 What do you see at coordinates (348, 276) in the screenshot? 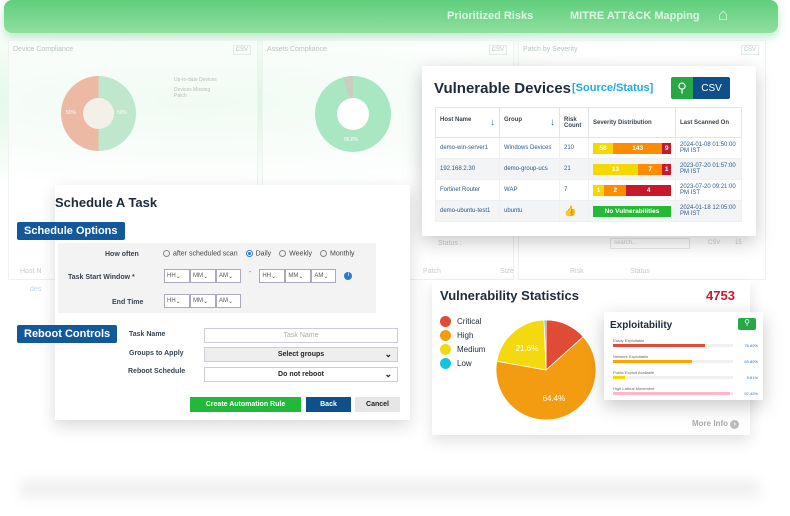
I see `info-icon: i` at bounding box center [348, 276].